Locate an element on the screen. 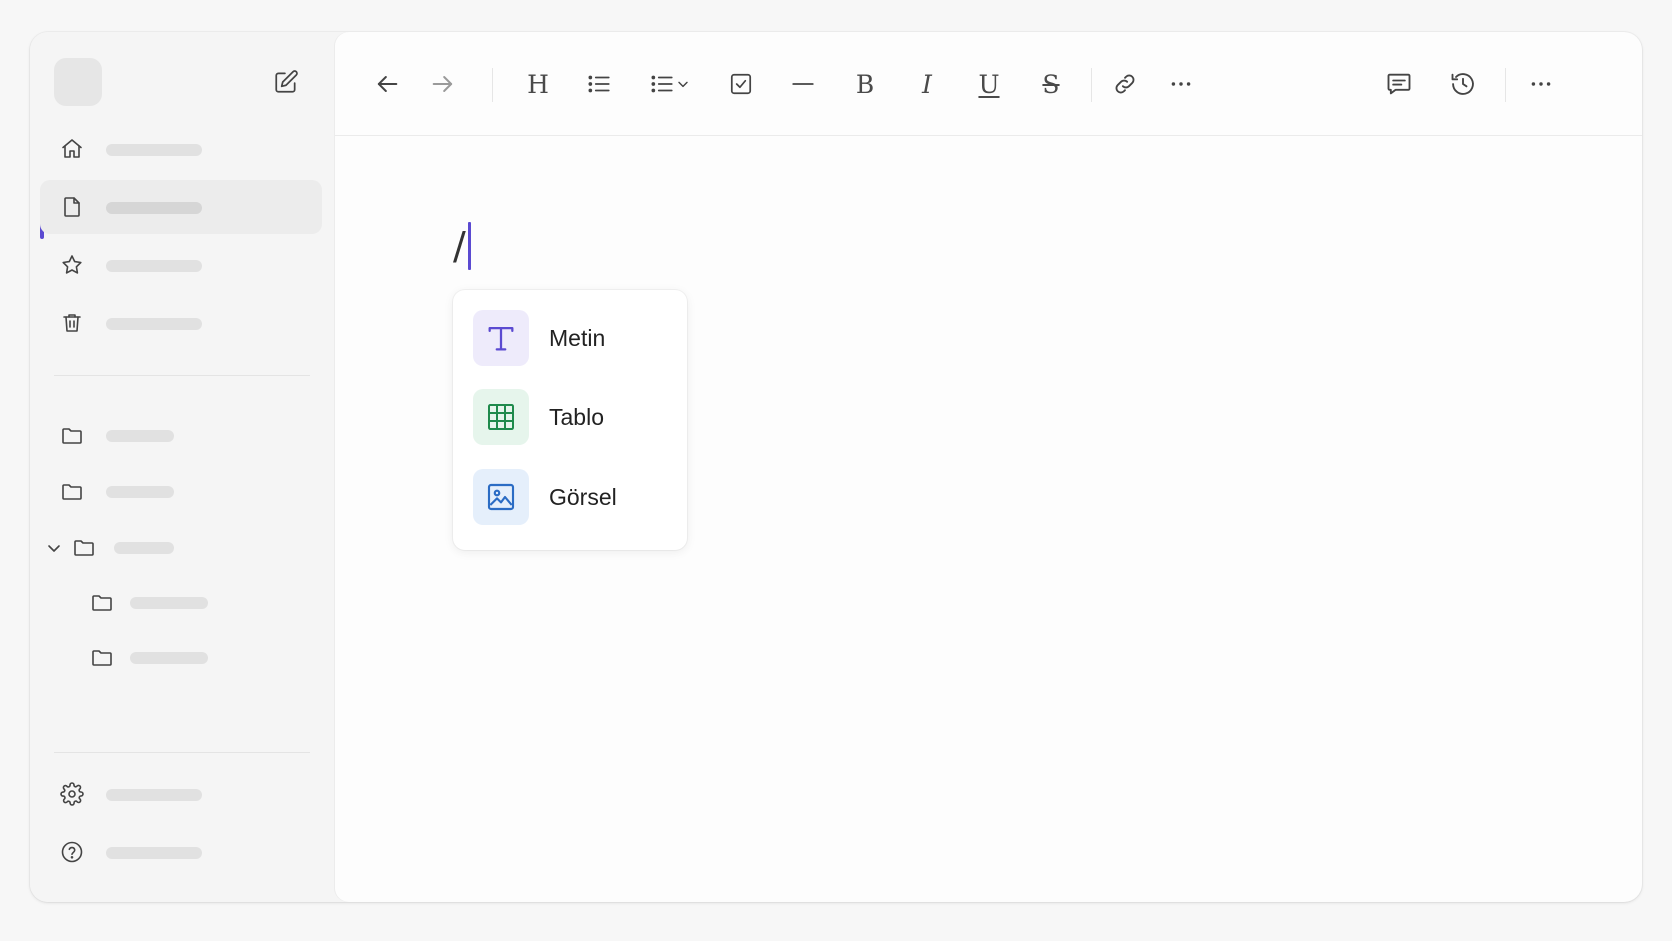  menu-item-image: Görsel is located at coordinates (573, 497).